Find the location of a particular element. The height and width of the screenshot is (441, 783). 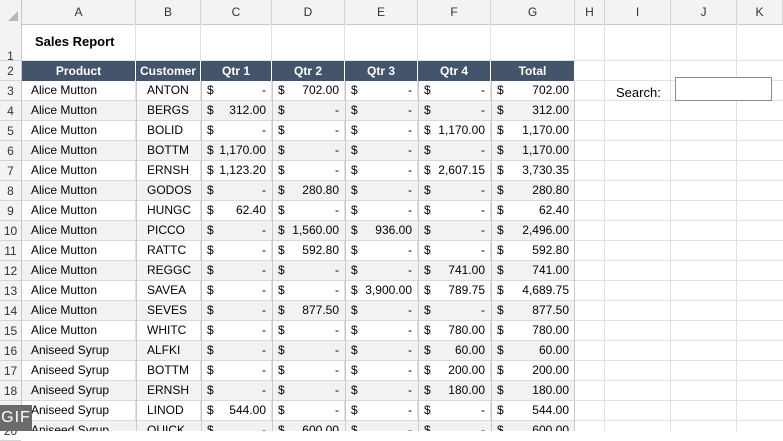

cell-total: $62.40 is located at coordinates (533, 211).